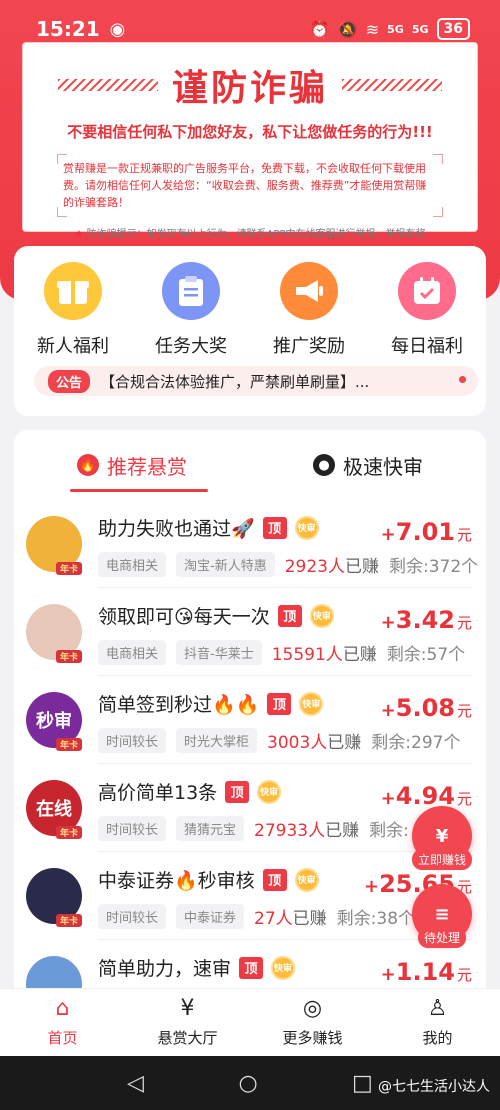 The image size is (500, 1110). Describe the element at coordinates (176, 529) in the screenshot. I see `task-title: 助力失败也通过🚀` at that location.